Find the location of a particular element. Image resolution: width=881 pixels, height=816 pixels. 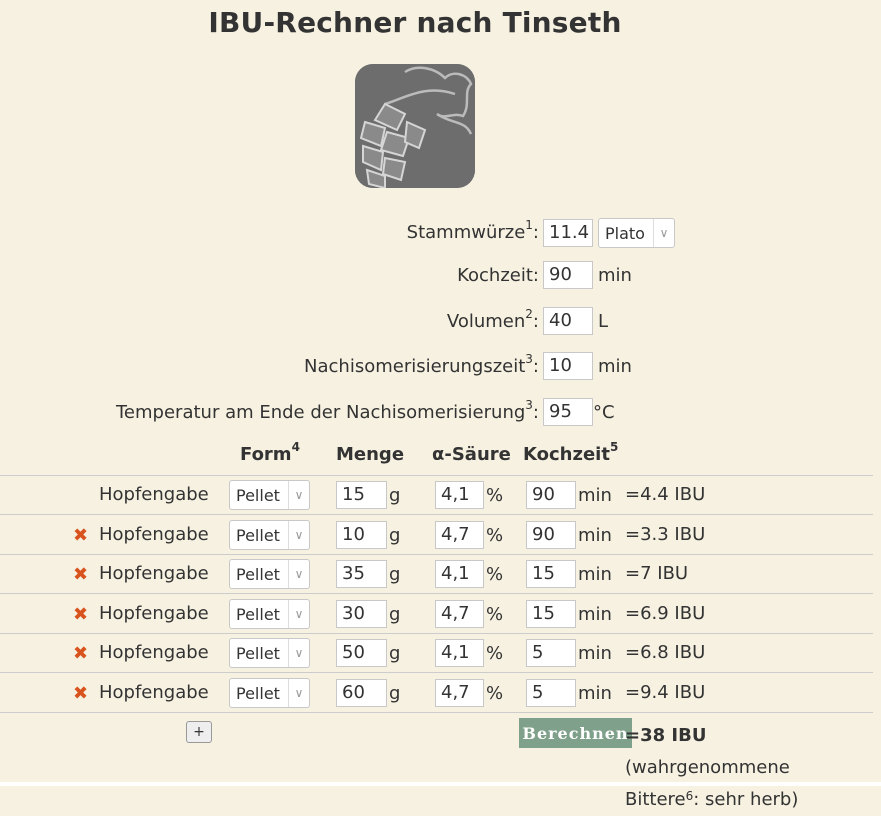

kochzeit-input: 90 is located at coordinates (568, 275).